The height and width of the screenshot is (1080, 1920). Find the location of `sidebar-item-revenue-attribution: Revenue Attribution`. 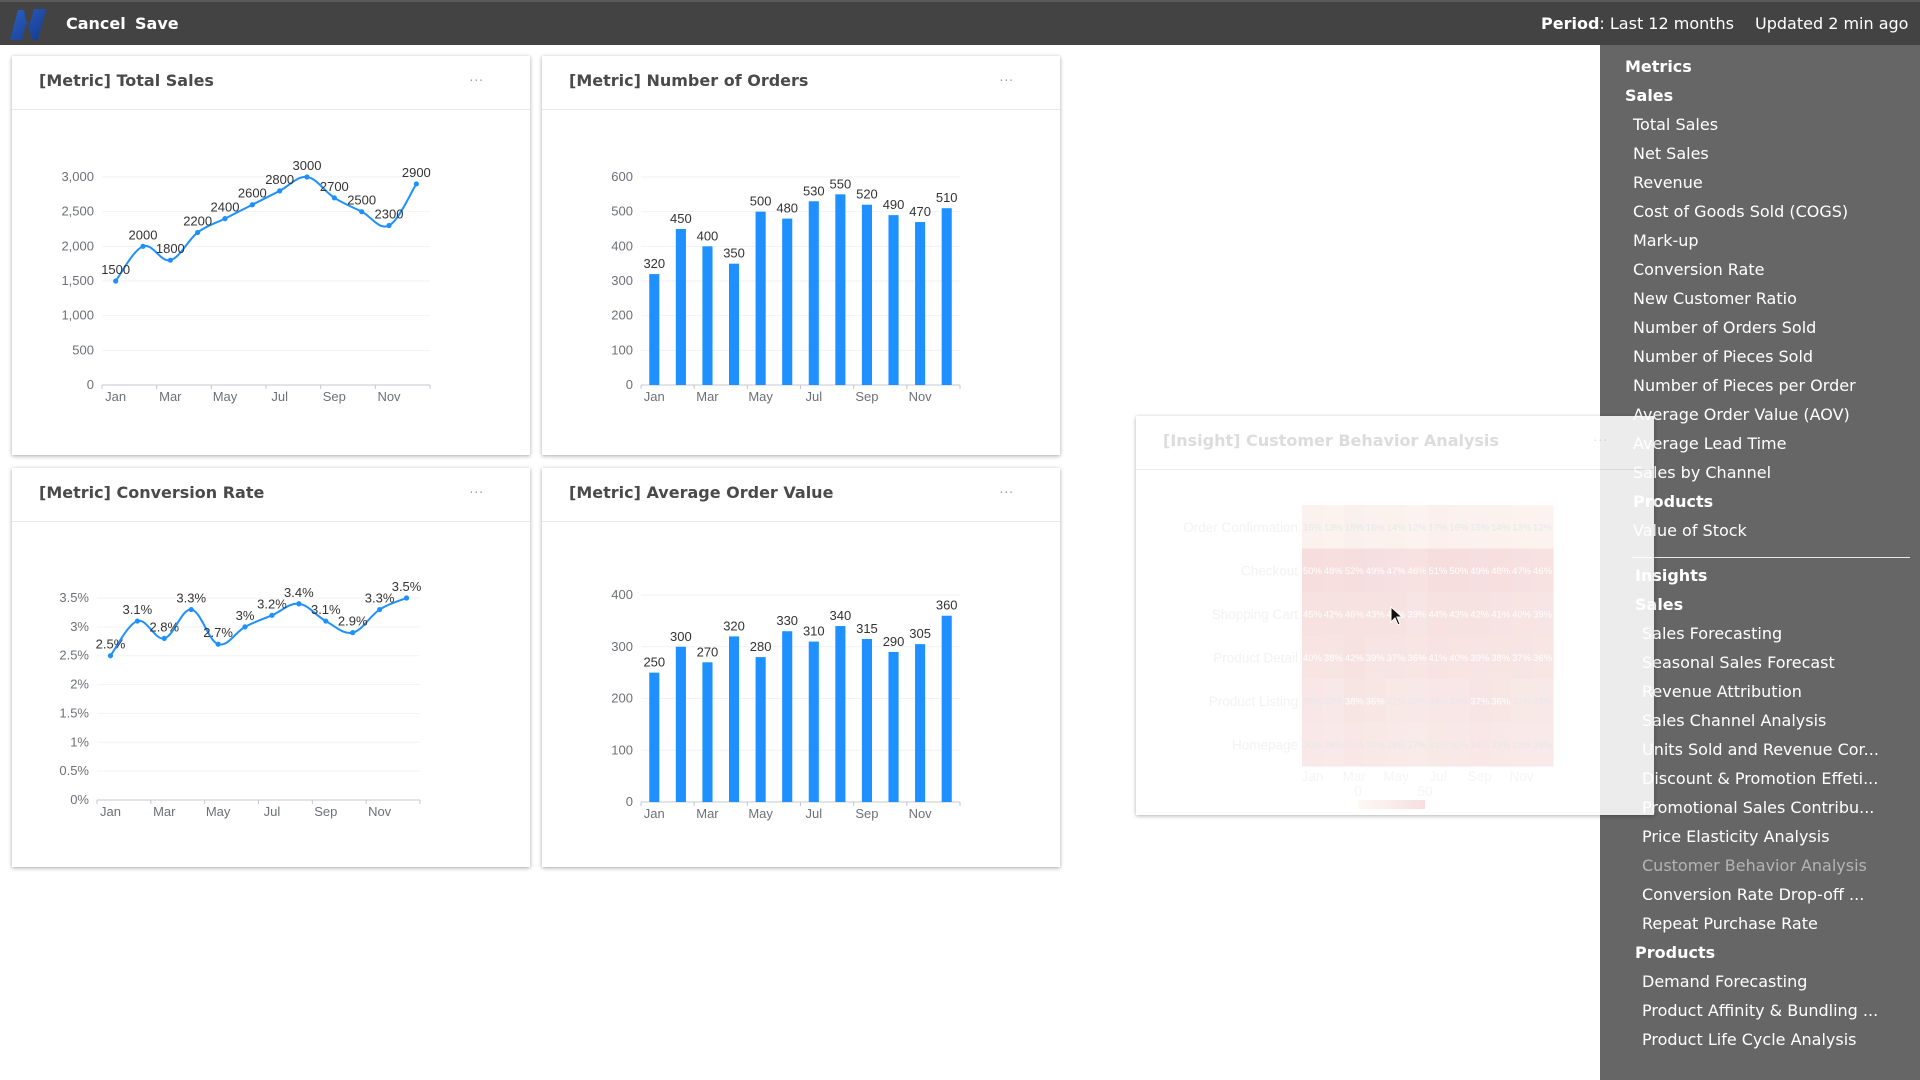

sidebar-item-revenue-attribution: Revenue Attribution is located at coordinates (1722, 691).